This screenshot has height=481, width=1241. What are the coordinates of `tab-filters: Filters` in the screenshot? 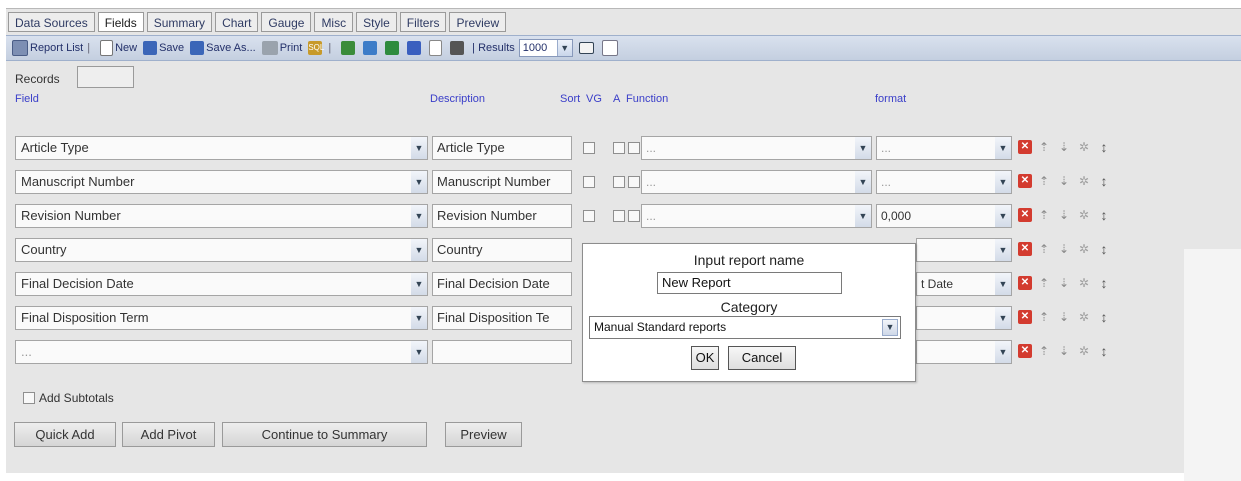 It's located at (423, 22).